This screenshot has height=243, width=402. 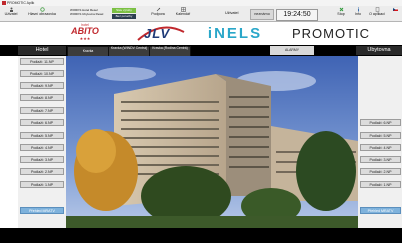 What do you see at coordinates (42, 171) in the screenshot?
I see `hotel-floor-2: Podlaží: 2.NP` at bounding box center [42, 171].